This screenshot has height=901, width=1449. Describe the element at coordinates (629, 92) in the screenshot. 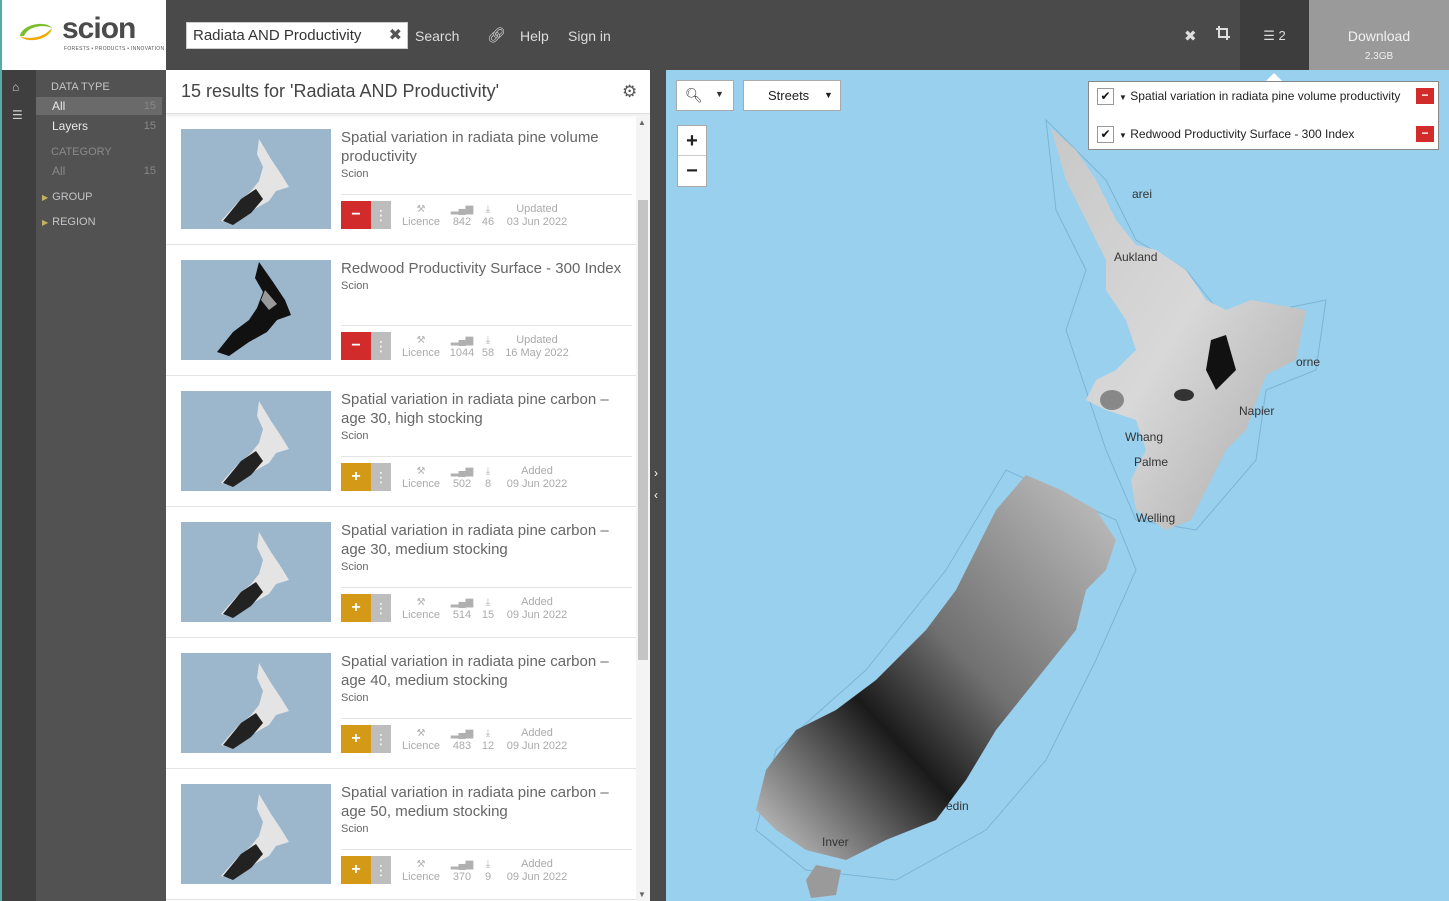

I see `gear-icon: ⚙` at that location.